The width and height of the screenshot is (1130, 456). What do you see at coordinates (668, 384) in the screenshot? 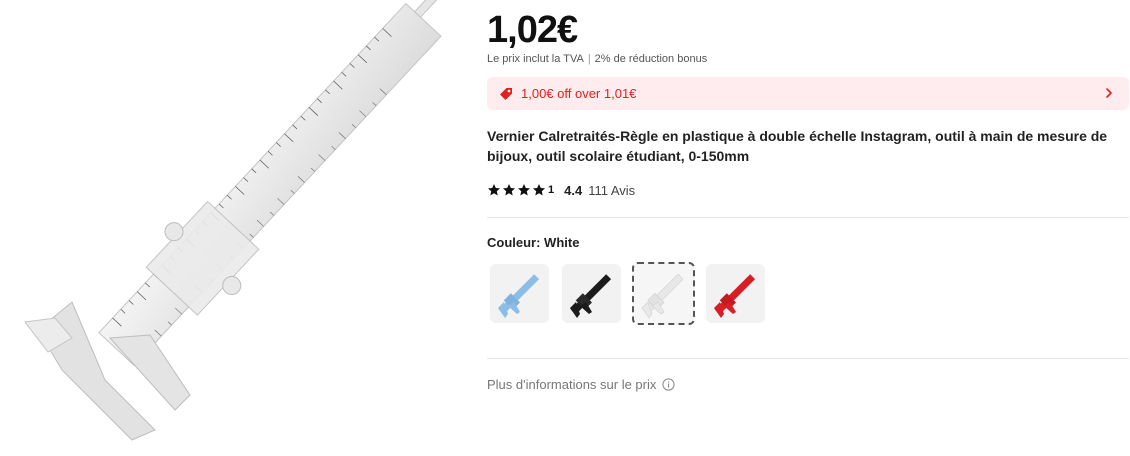
I see `info-circle-icon` at bounding box center [668, 384].